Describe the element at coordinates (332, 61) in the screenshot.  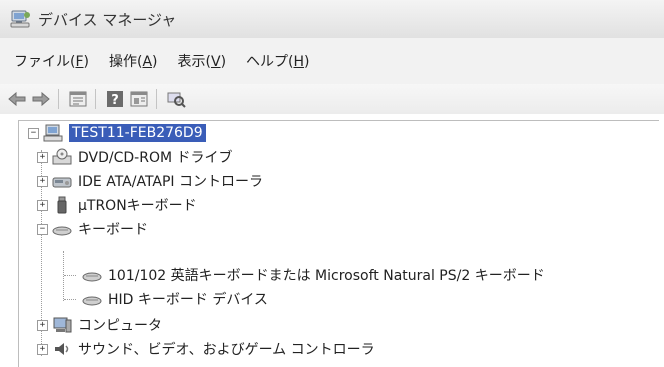
I see `menu-bar: ファイル(F) 操作(A) 表示(V) ヘルプ(H)` at that location.